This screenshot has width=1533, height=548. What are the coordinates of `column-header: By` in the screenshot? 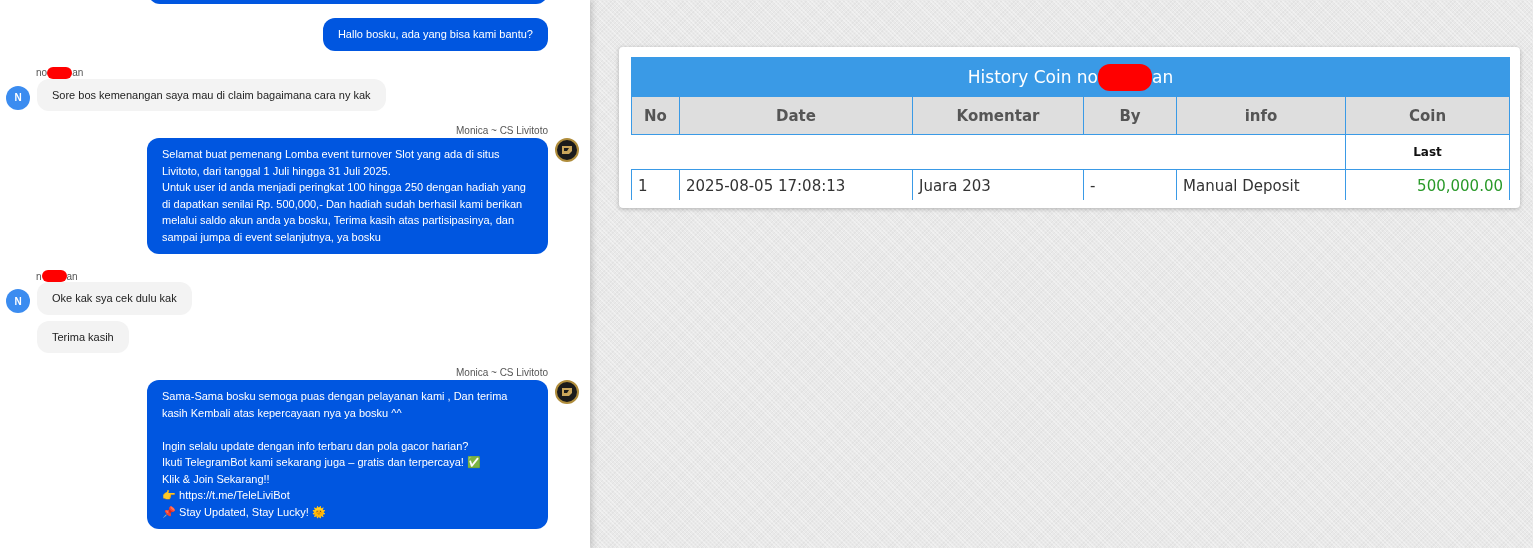 It's located at (1130, 115).